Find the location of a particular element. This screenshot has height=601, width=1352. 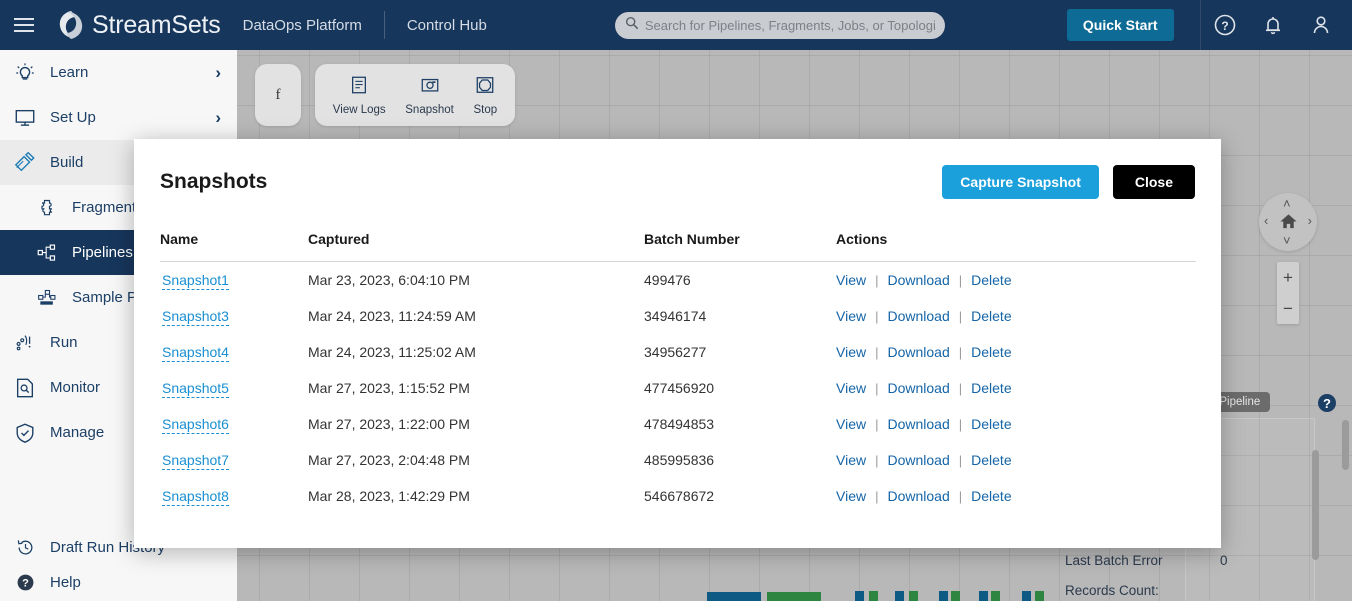

canvas-nav-pad: ˄ ˅ ‹ › is located at coordinates (1288, 222).